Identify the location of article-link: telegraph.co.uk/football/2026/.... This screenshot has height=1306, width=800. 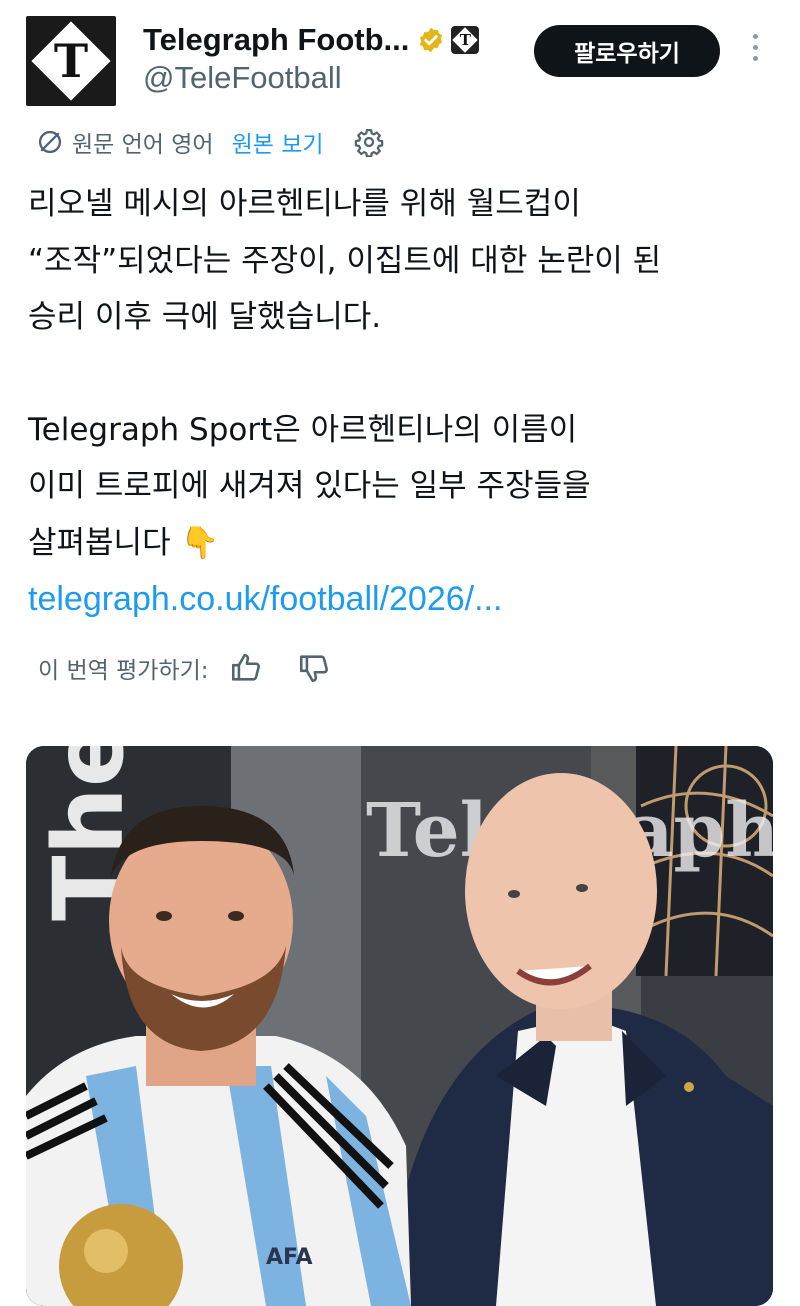
(408, 599).